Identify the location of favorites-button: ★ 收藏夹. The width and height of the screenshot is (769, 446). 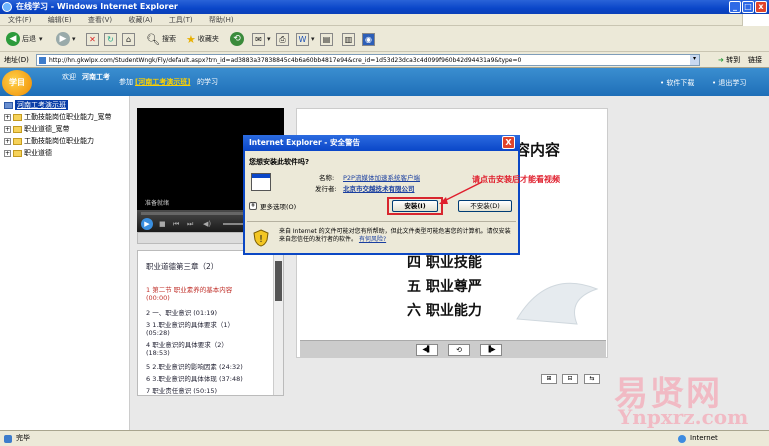
(202, 39).